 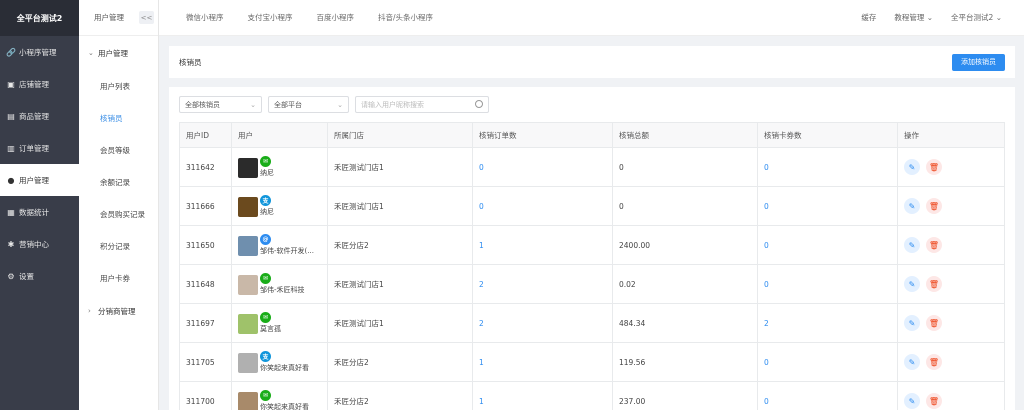 What do you see at coordinates (39, 116) in the screenshot?
I see `sidebar-item-goods: ▤ 商品管理` at bounding box center [39, 116].